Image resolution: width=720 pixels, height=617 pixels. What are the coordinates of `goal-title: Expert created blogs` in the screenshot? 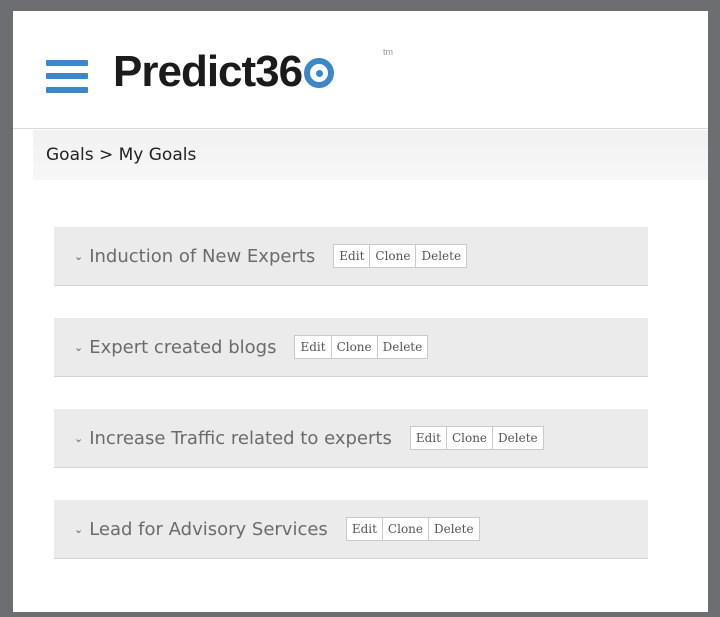 It's located at (183, 347).